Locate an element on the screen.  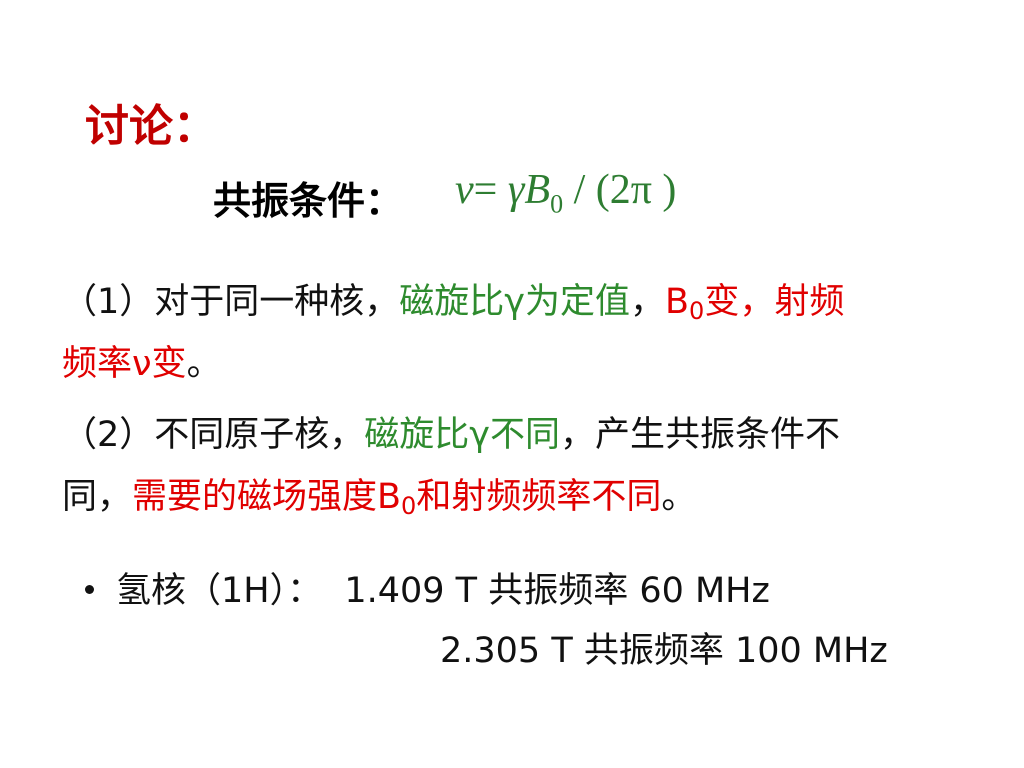
formula-B-sub: 0 is located at coordinates (557, 204).